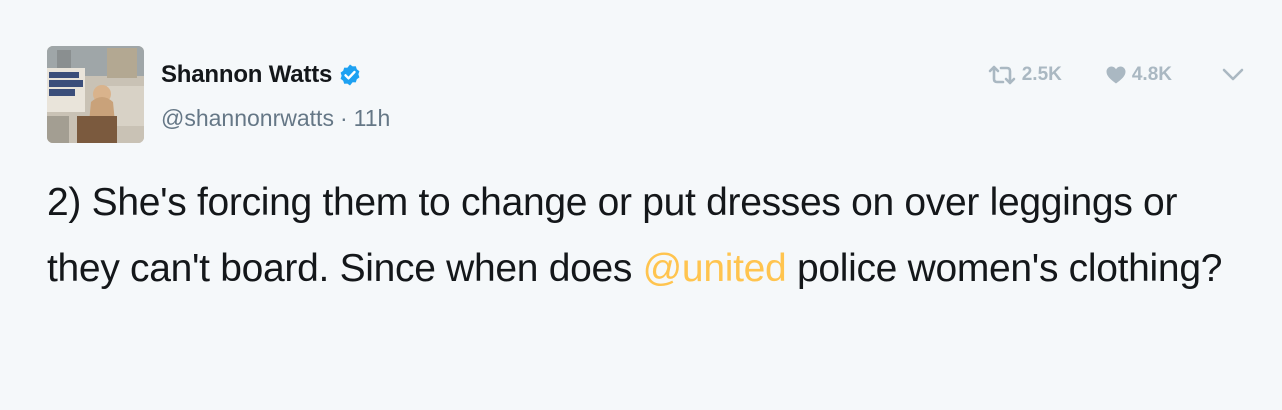  I want to click on author-handle-row: @shannonrwatts · 11h, so click(275, 118).